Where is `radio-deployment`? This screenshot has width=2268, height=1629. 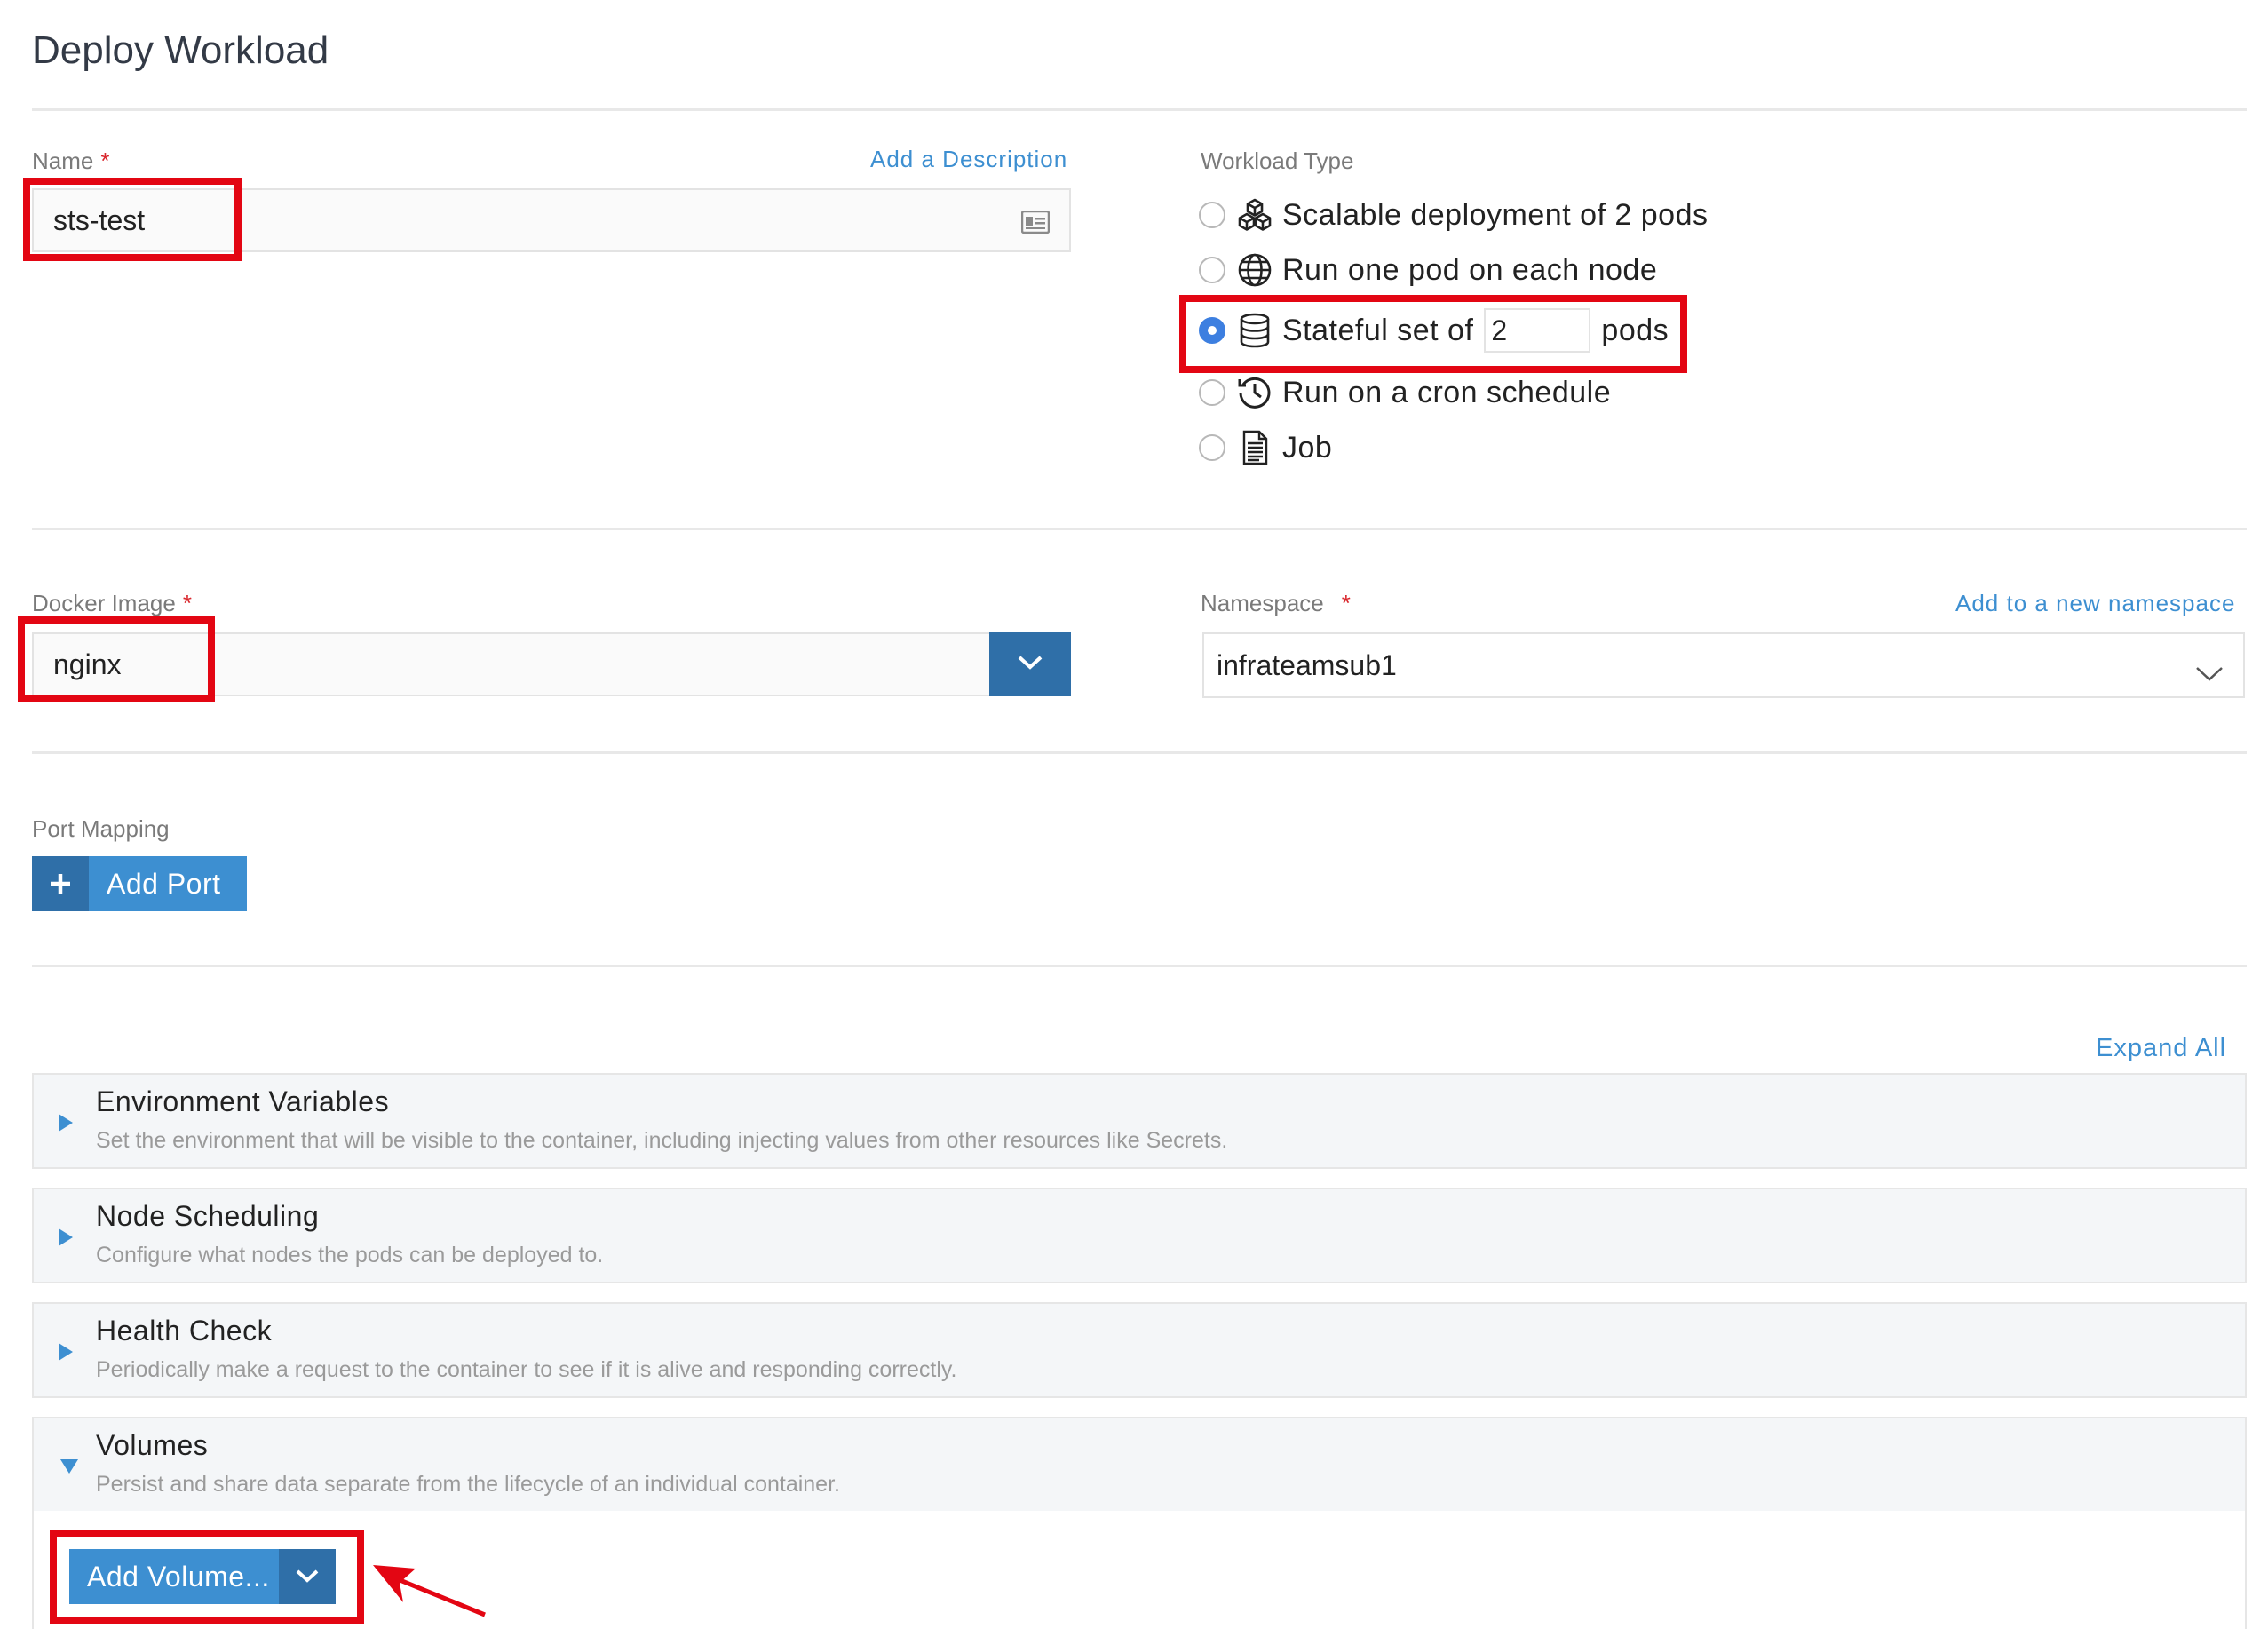 radio-deployment is located at coordinates (1212, 215).